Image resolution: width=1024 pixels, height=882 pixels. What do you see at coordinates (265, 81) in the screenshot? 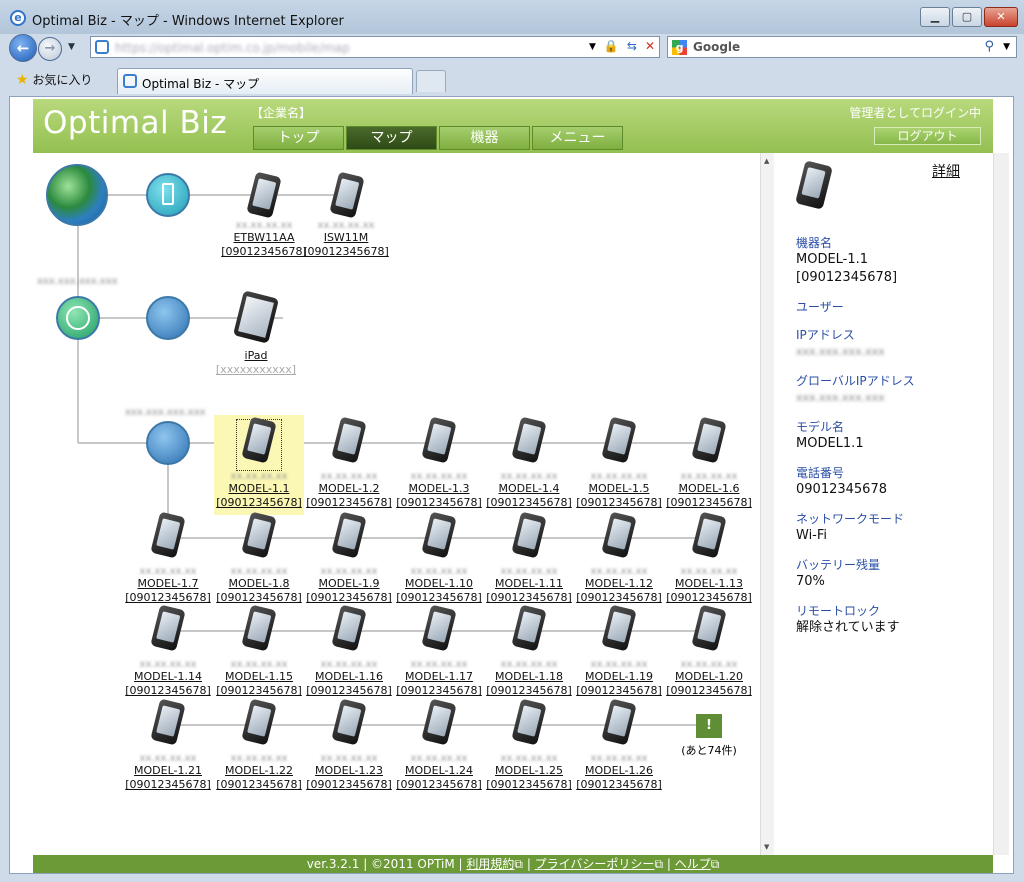
I see `tab-optimal-biz: Optimal Biz - マップ` at bounding box center [265, 81].